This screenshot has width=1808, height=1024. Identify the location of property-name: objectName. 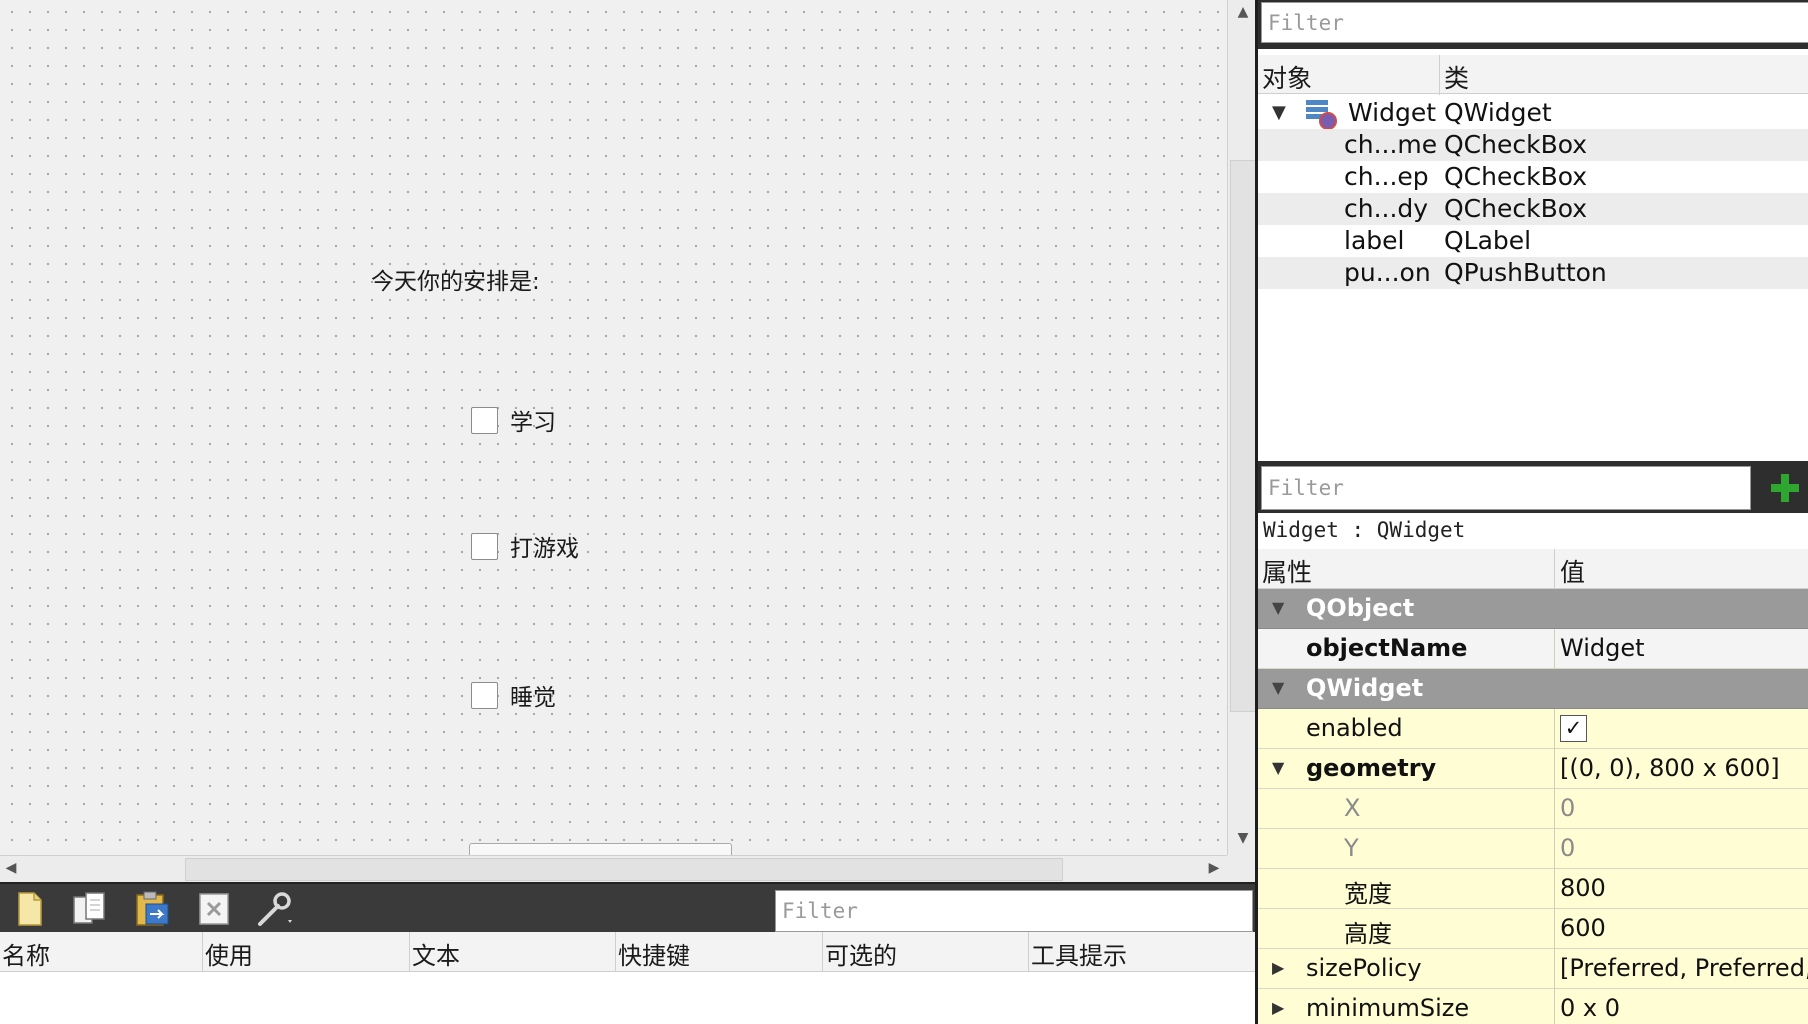
(1387, 648).